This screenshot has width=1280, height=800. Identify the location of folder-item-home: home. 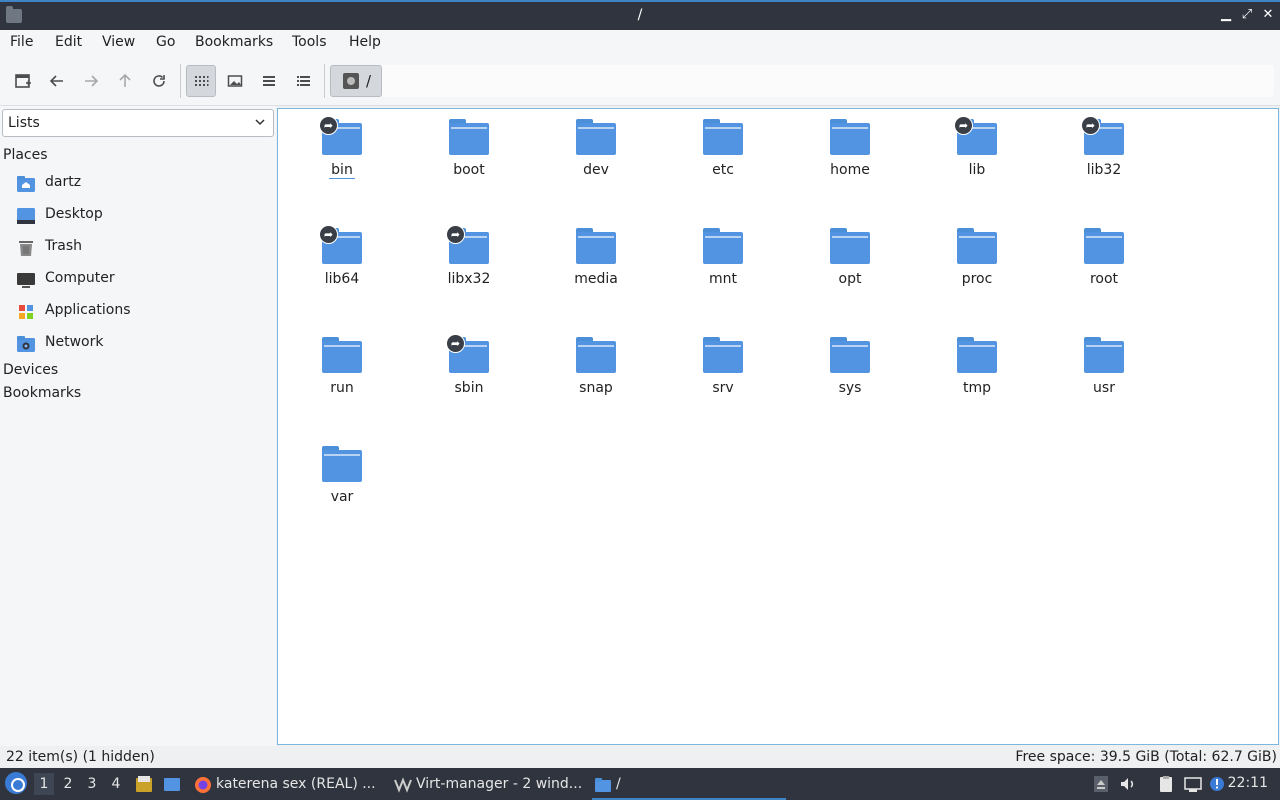
(850, 154).